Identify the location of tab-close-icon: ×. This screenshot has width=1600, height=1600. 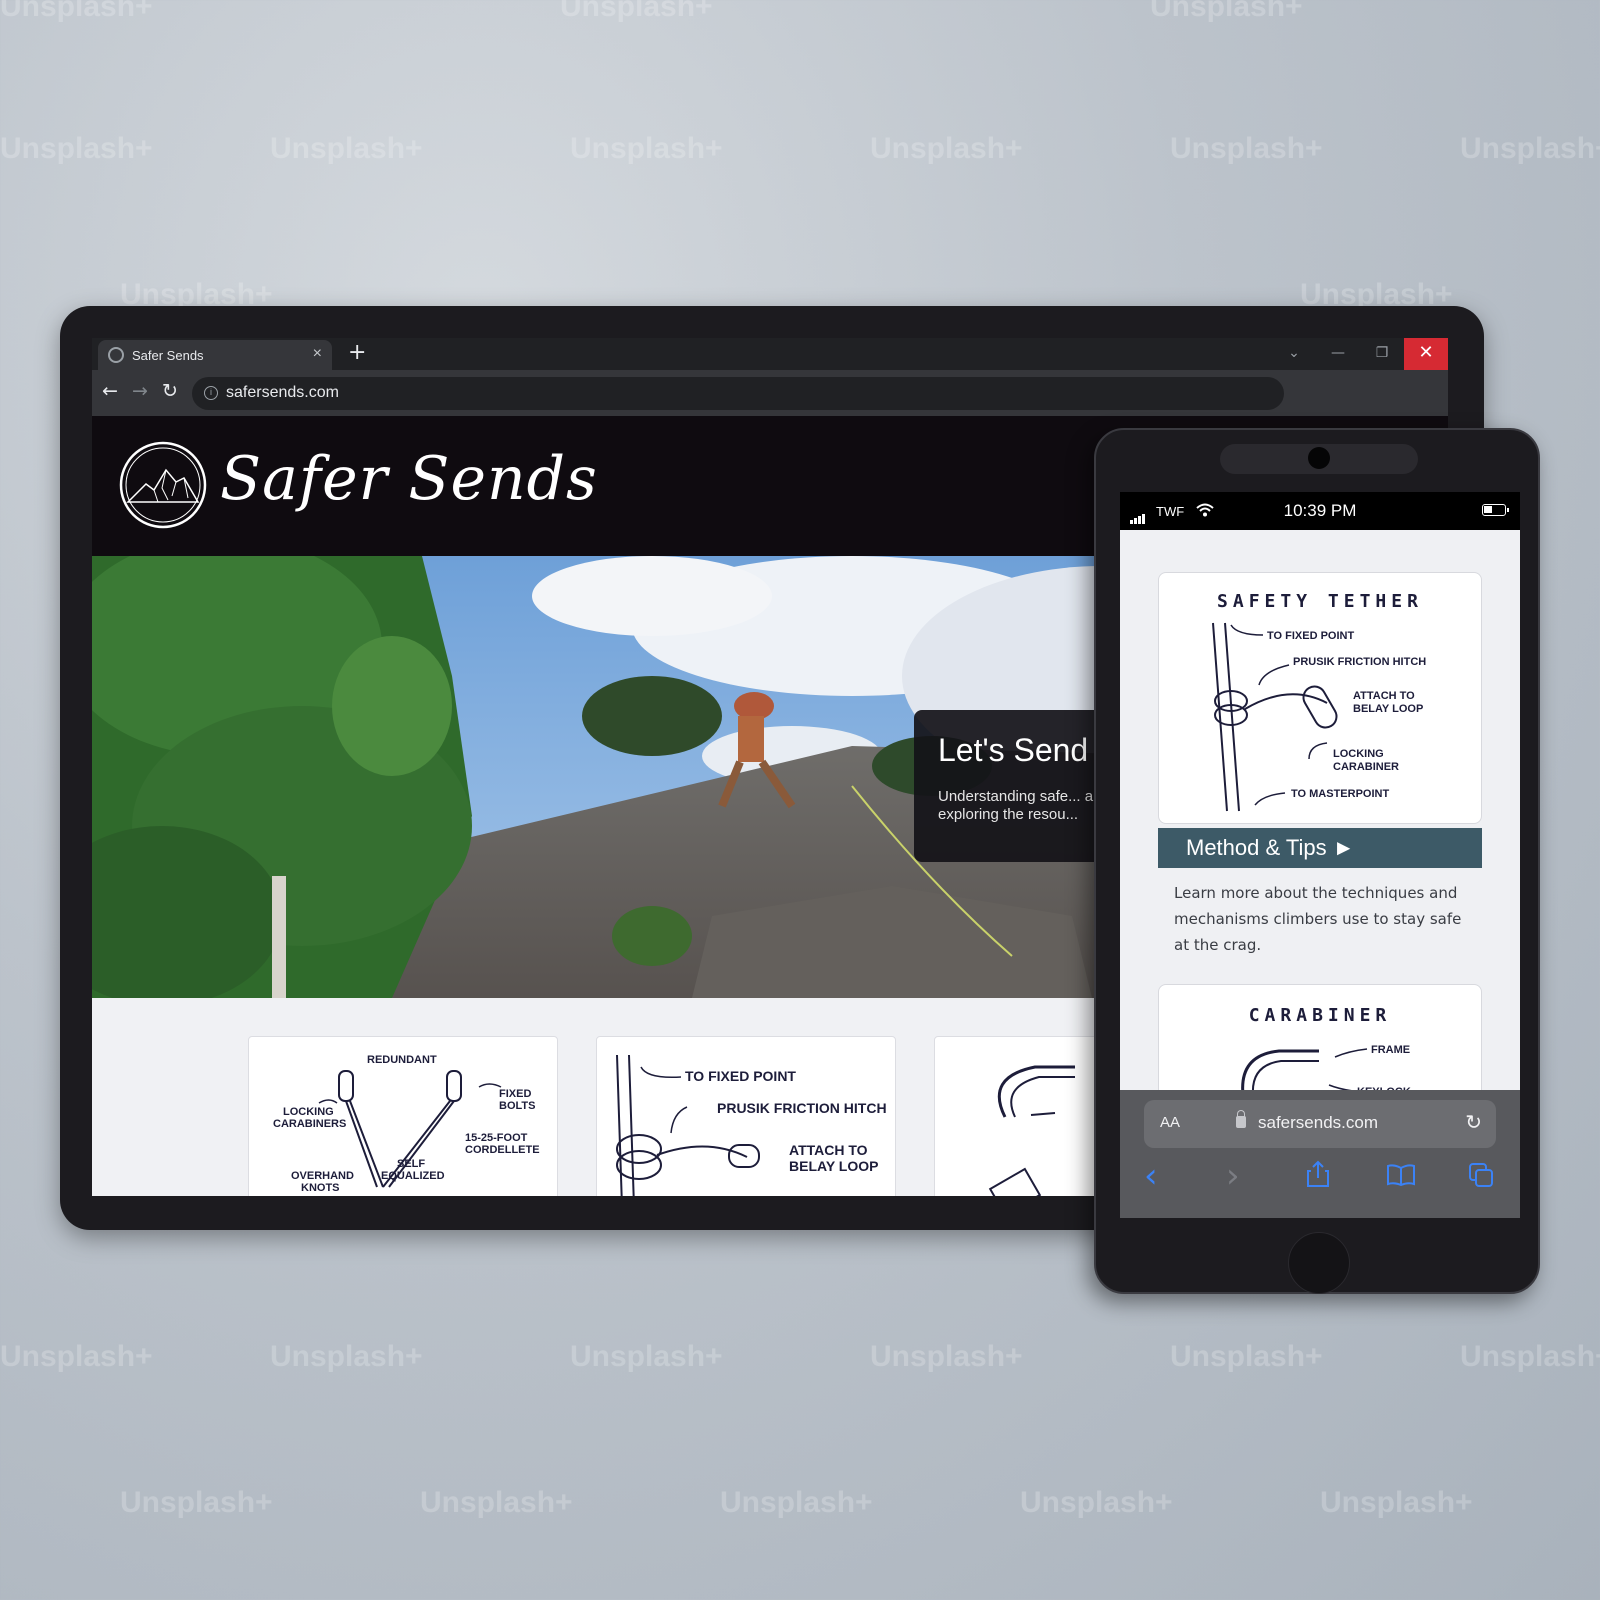
(317, 354).